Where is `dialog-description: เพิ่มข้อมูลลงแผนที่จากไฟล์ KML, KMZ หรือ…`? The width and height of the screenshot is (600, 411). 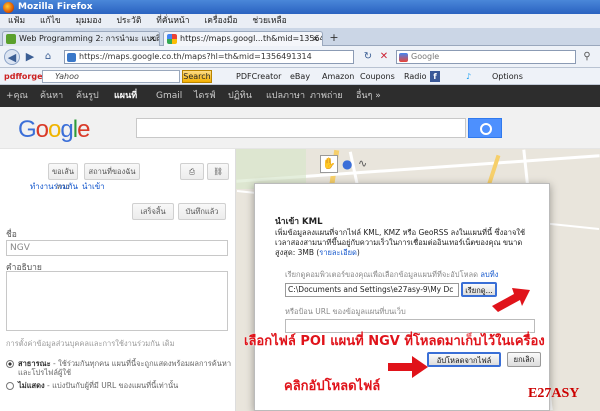 dialog-description: เพิ่มข้อมูลลงแผนที่จากไฟล์ KML, KMZ หรือ… is located at coordinates (400, 242).